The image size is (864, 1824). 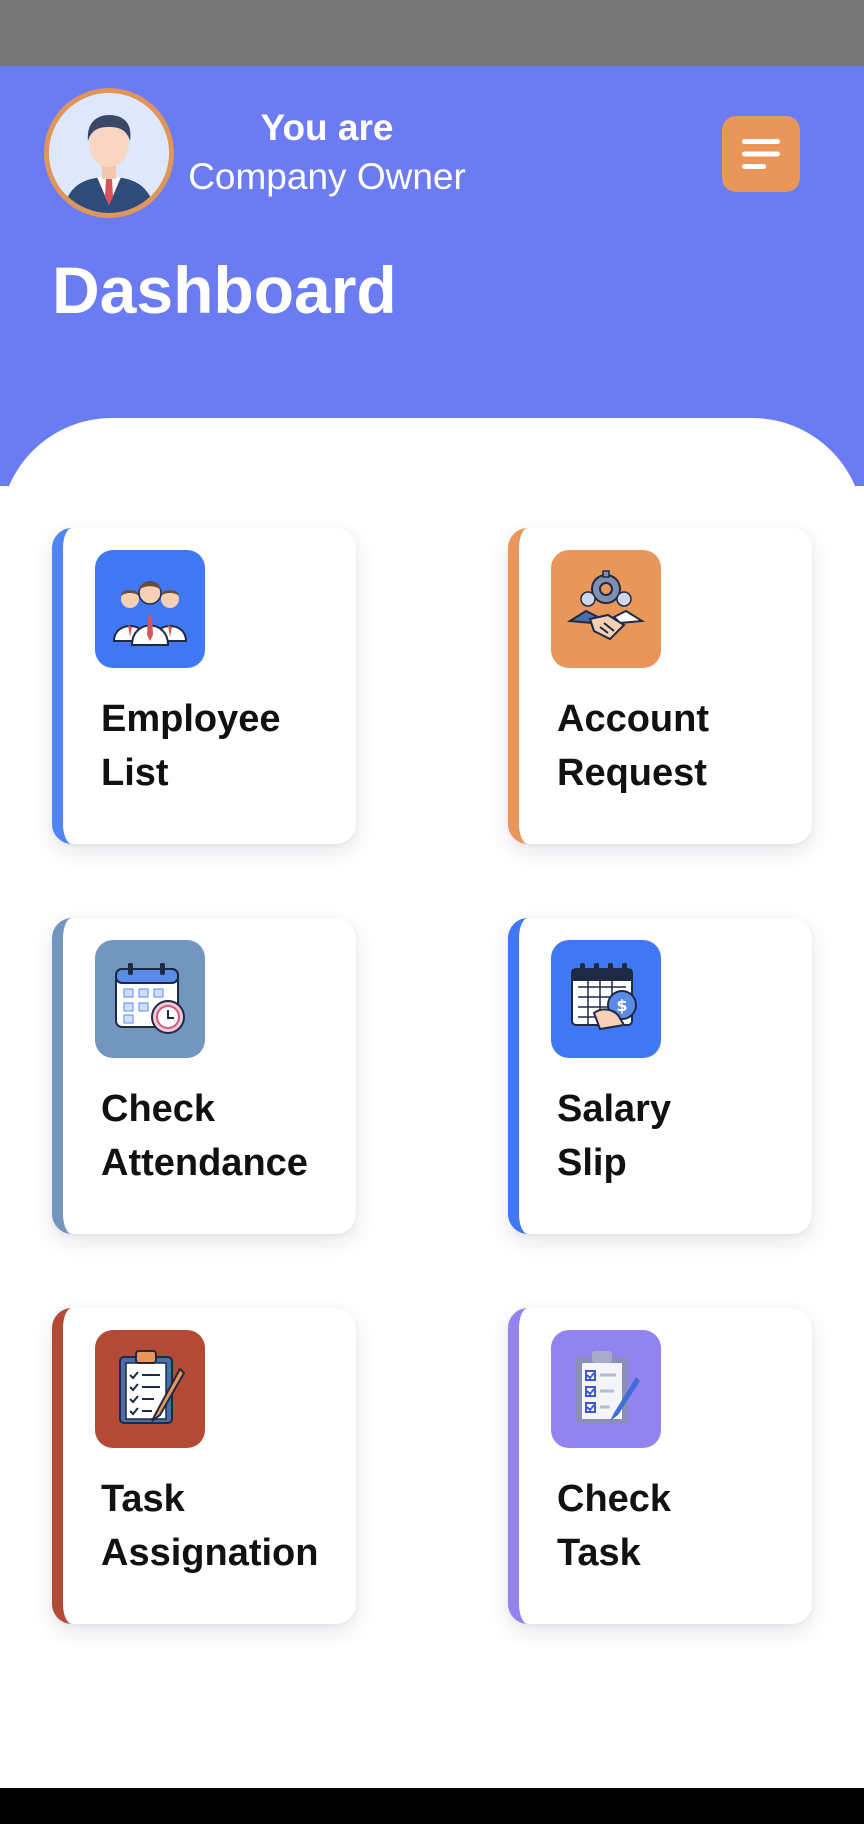 I want to click on menu-button, so click(x=761, y=154).